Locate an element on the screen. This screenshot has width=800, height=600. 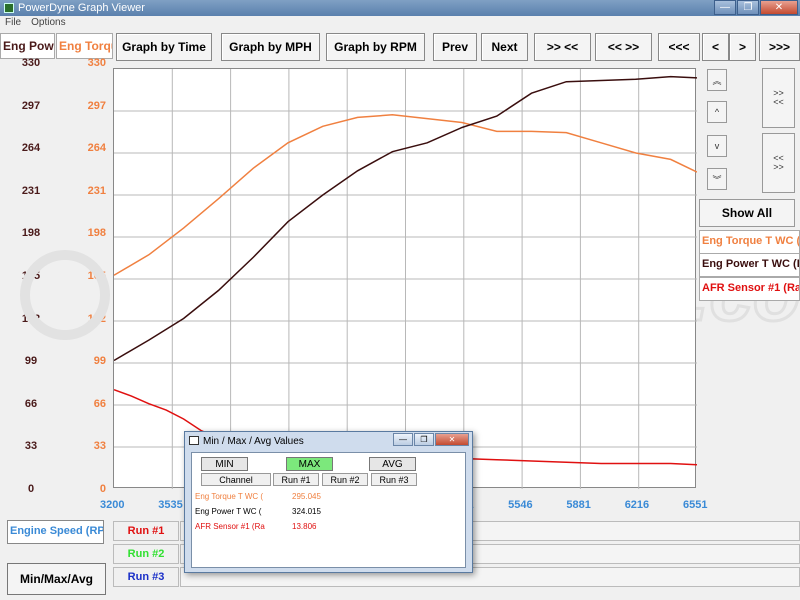
collapse-icon: >> << is located at coordinates (778, 97).